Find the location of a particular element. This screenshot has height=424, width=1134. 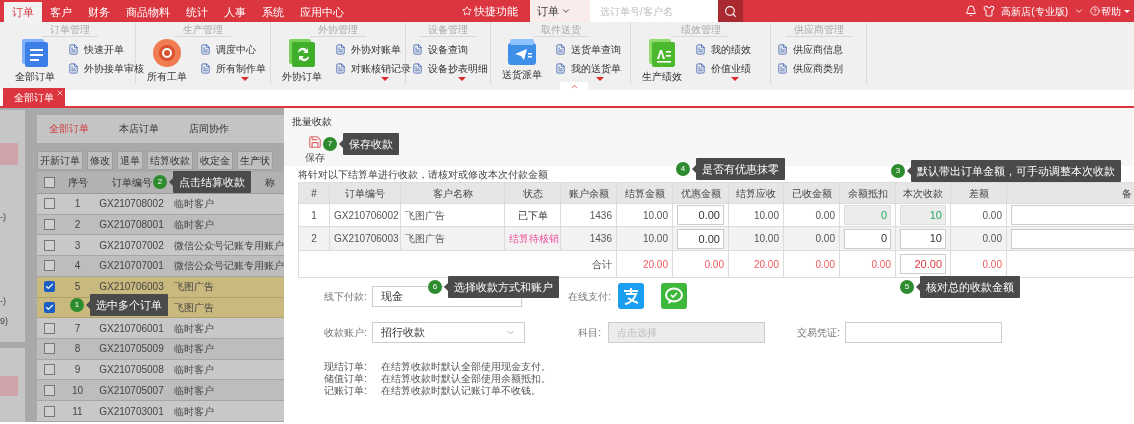

order-tab: 店间协作 is located at coordinates (209, 129).